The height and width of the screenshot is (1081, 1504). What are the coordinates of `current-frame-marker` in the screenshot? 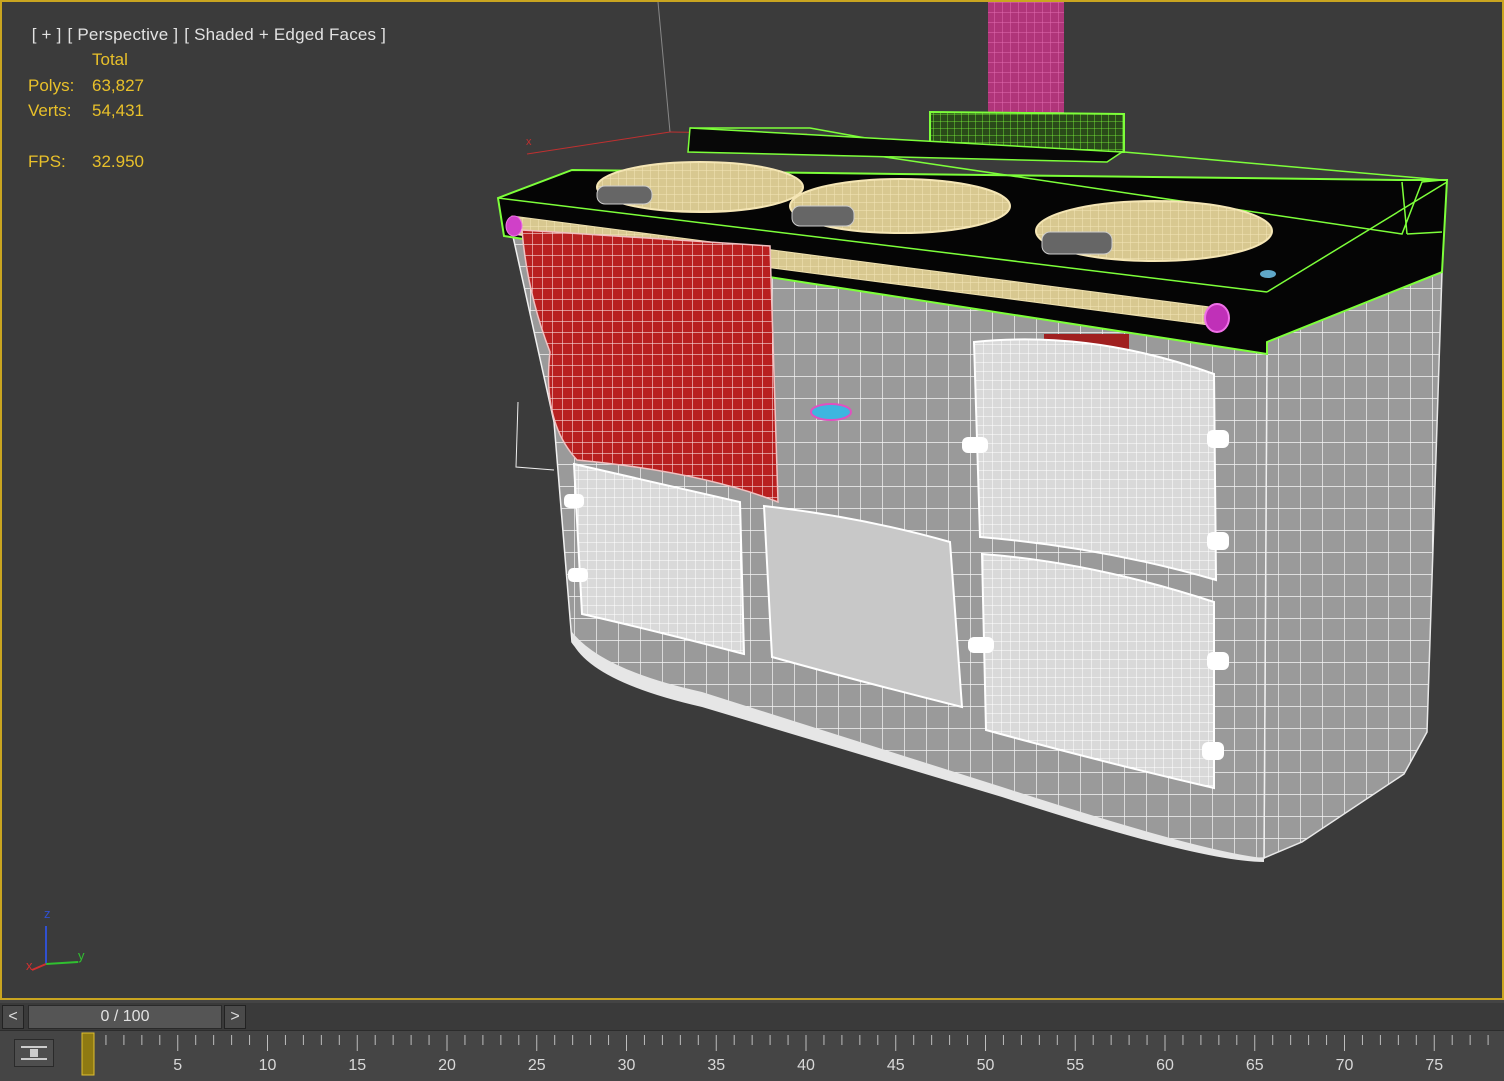 It's located at (88, 1054).